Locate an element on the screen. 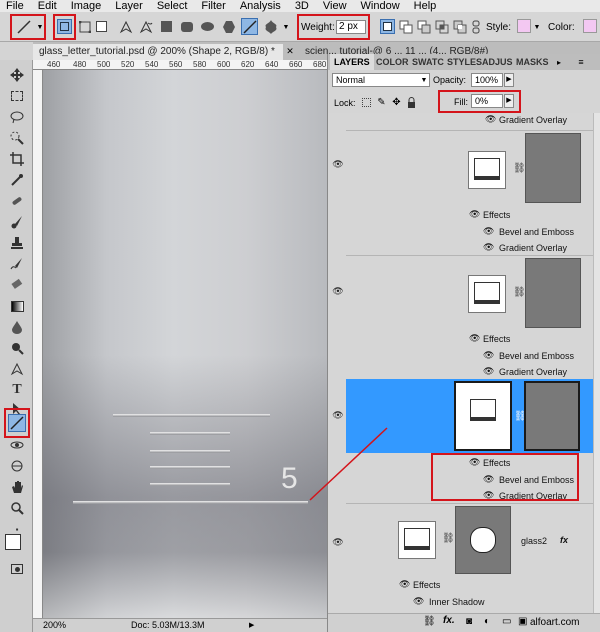 The height and width of the screenshot is (632, 600). freeform-pen-icon is located at coordinates (145, 26).